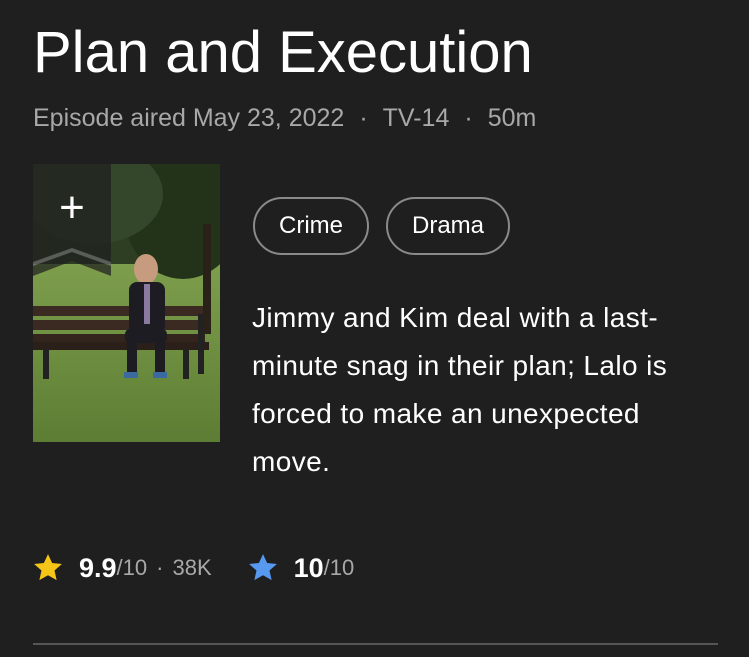 The image size is (749, 657). I want to click on episode-poster: +, so click(126, 303).